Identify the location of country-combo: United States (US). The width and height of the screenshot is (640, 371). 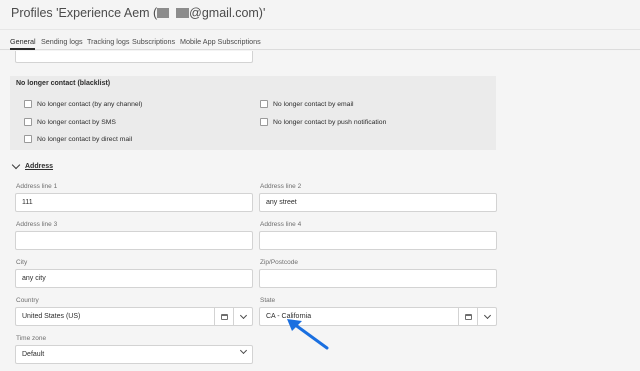
(134, 316).